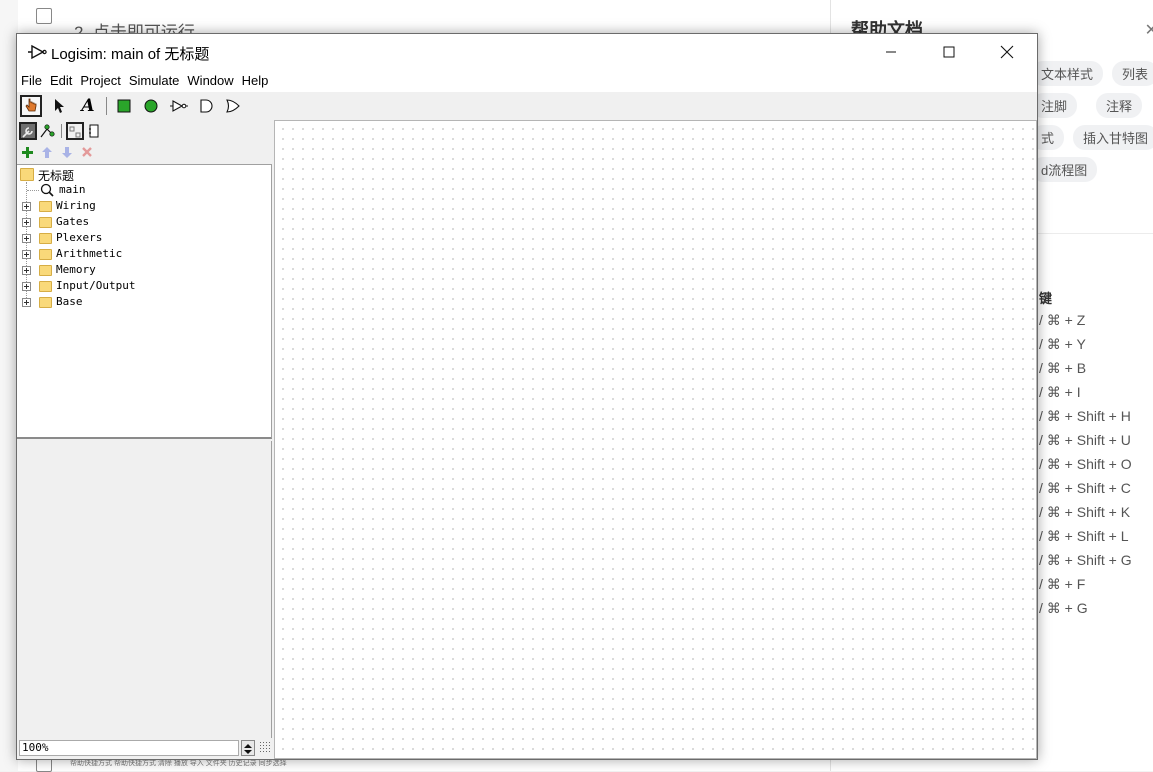 The height and width of the screenshot is (772, 1153). I want to click on add-circuit-icon, so click(27, 152).